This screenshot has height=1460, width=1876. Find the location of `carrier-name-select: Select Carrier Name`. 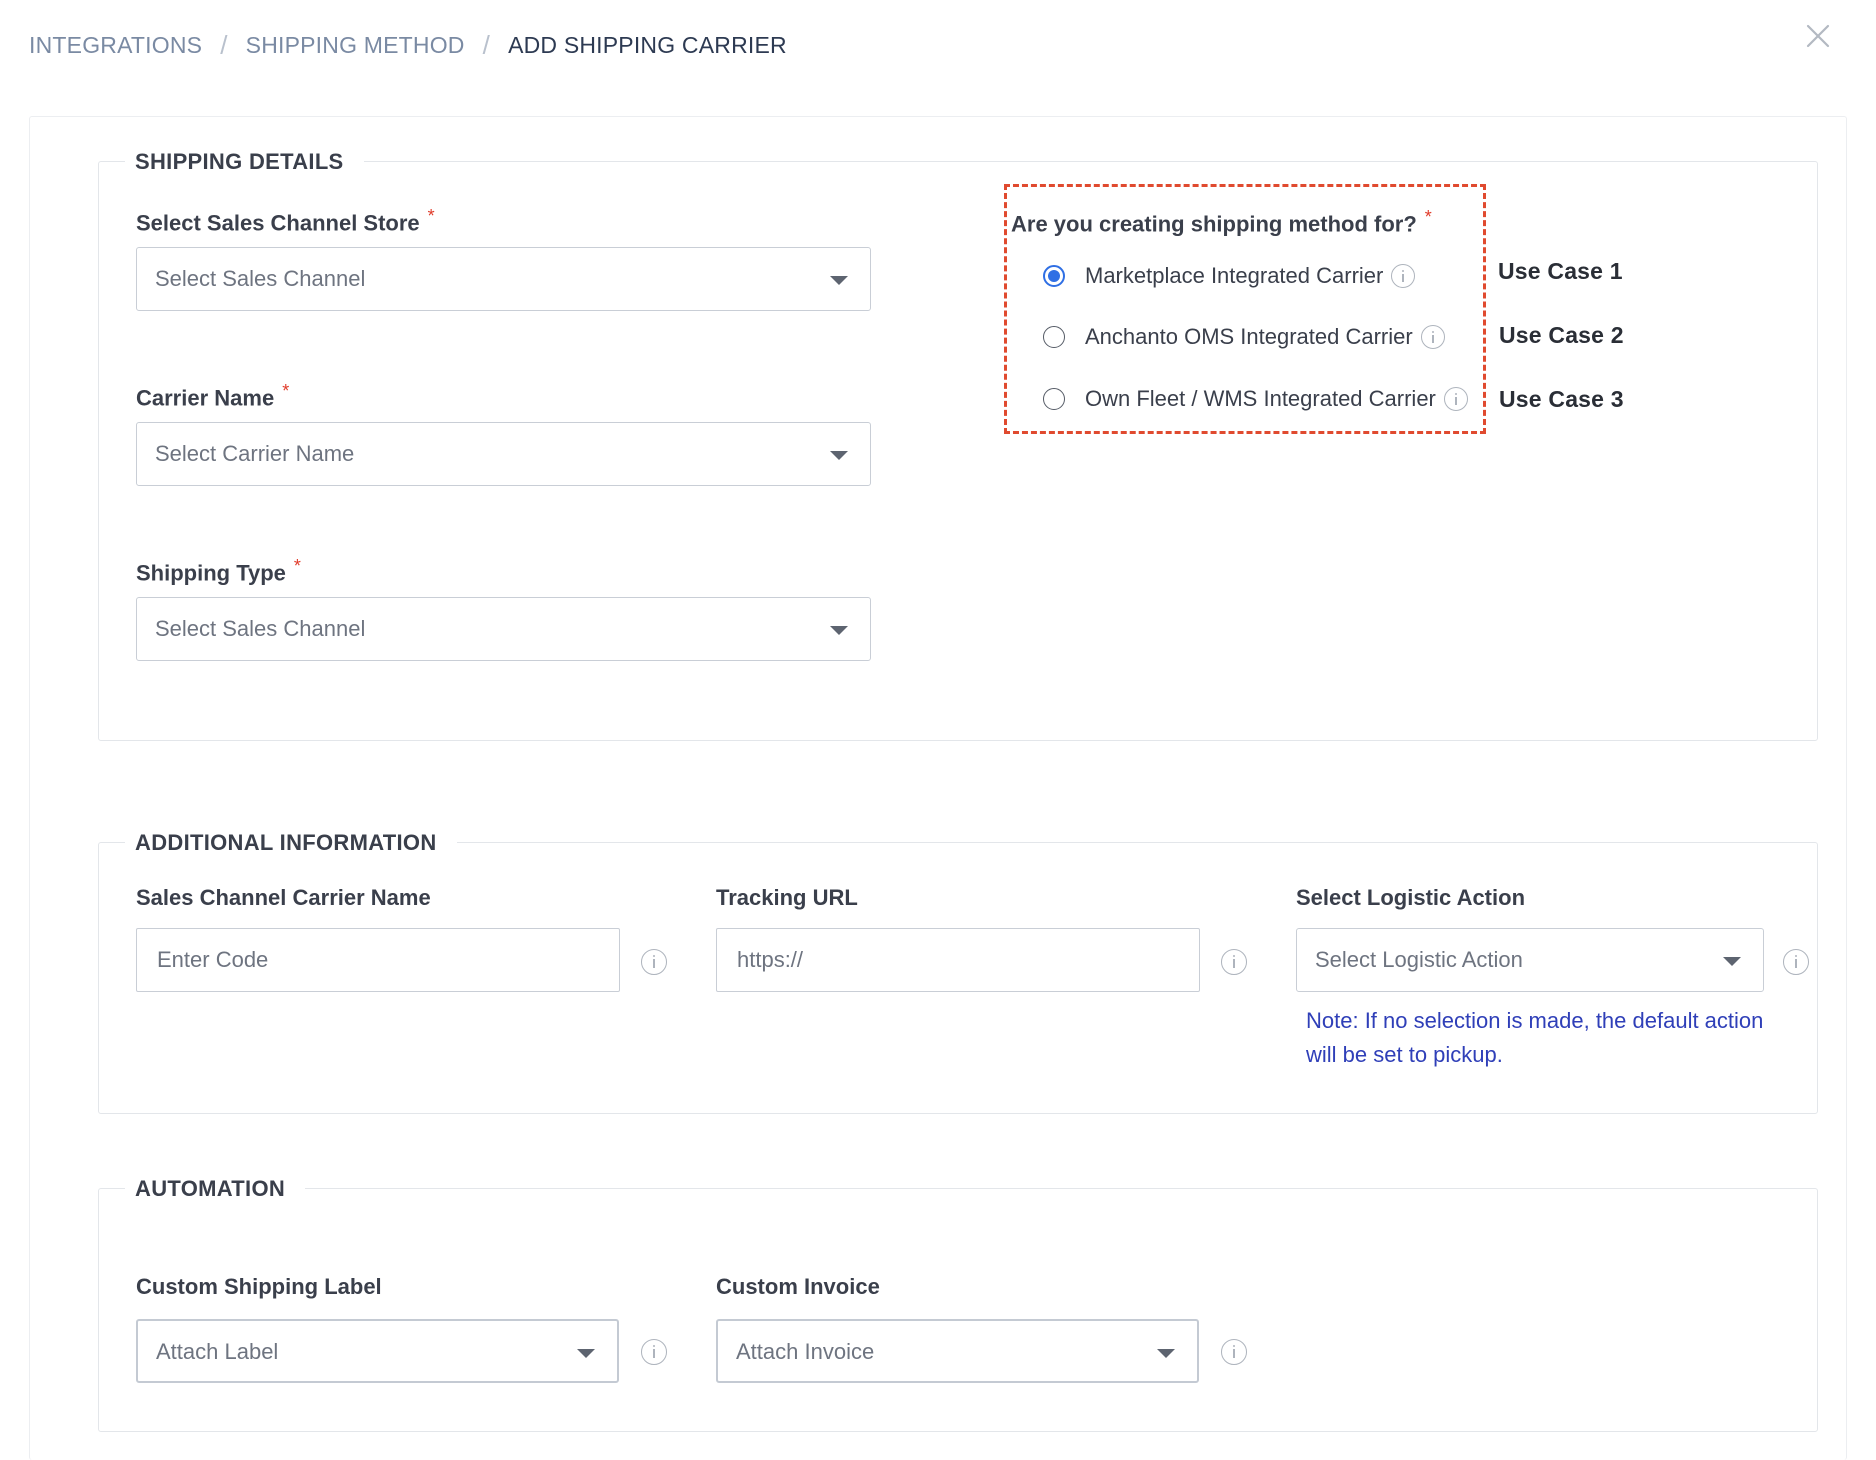

carrier-name-select: Select Carrier Name is located at coordinates (503, 454).